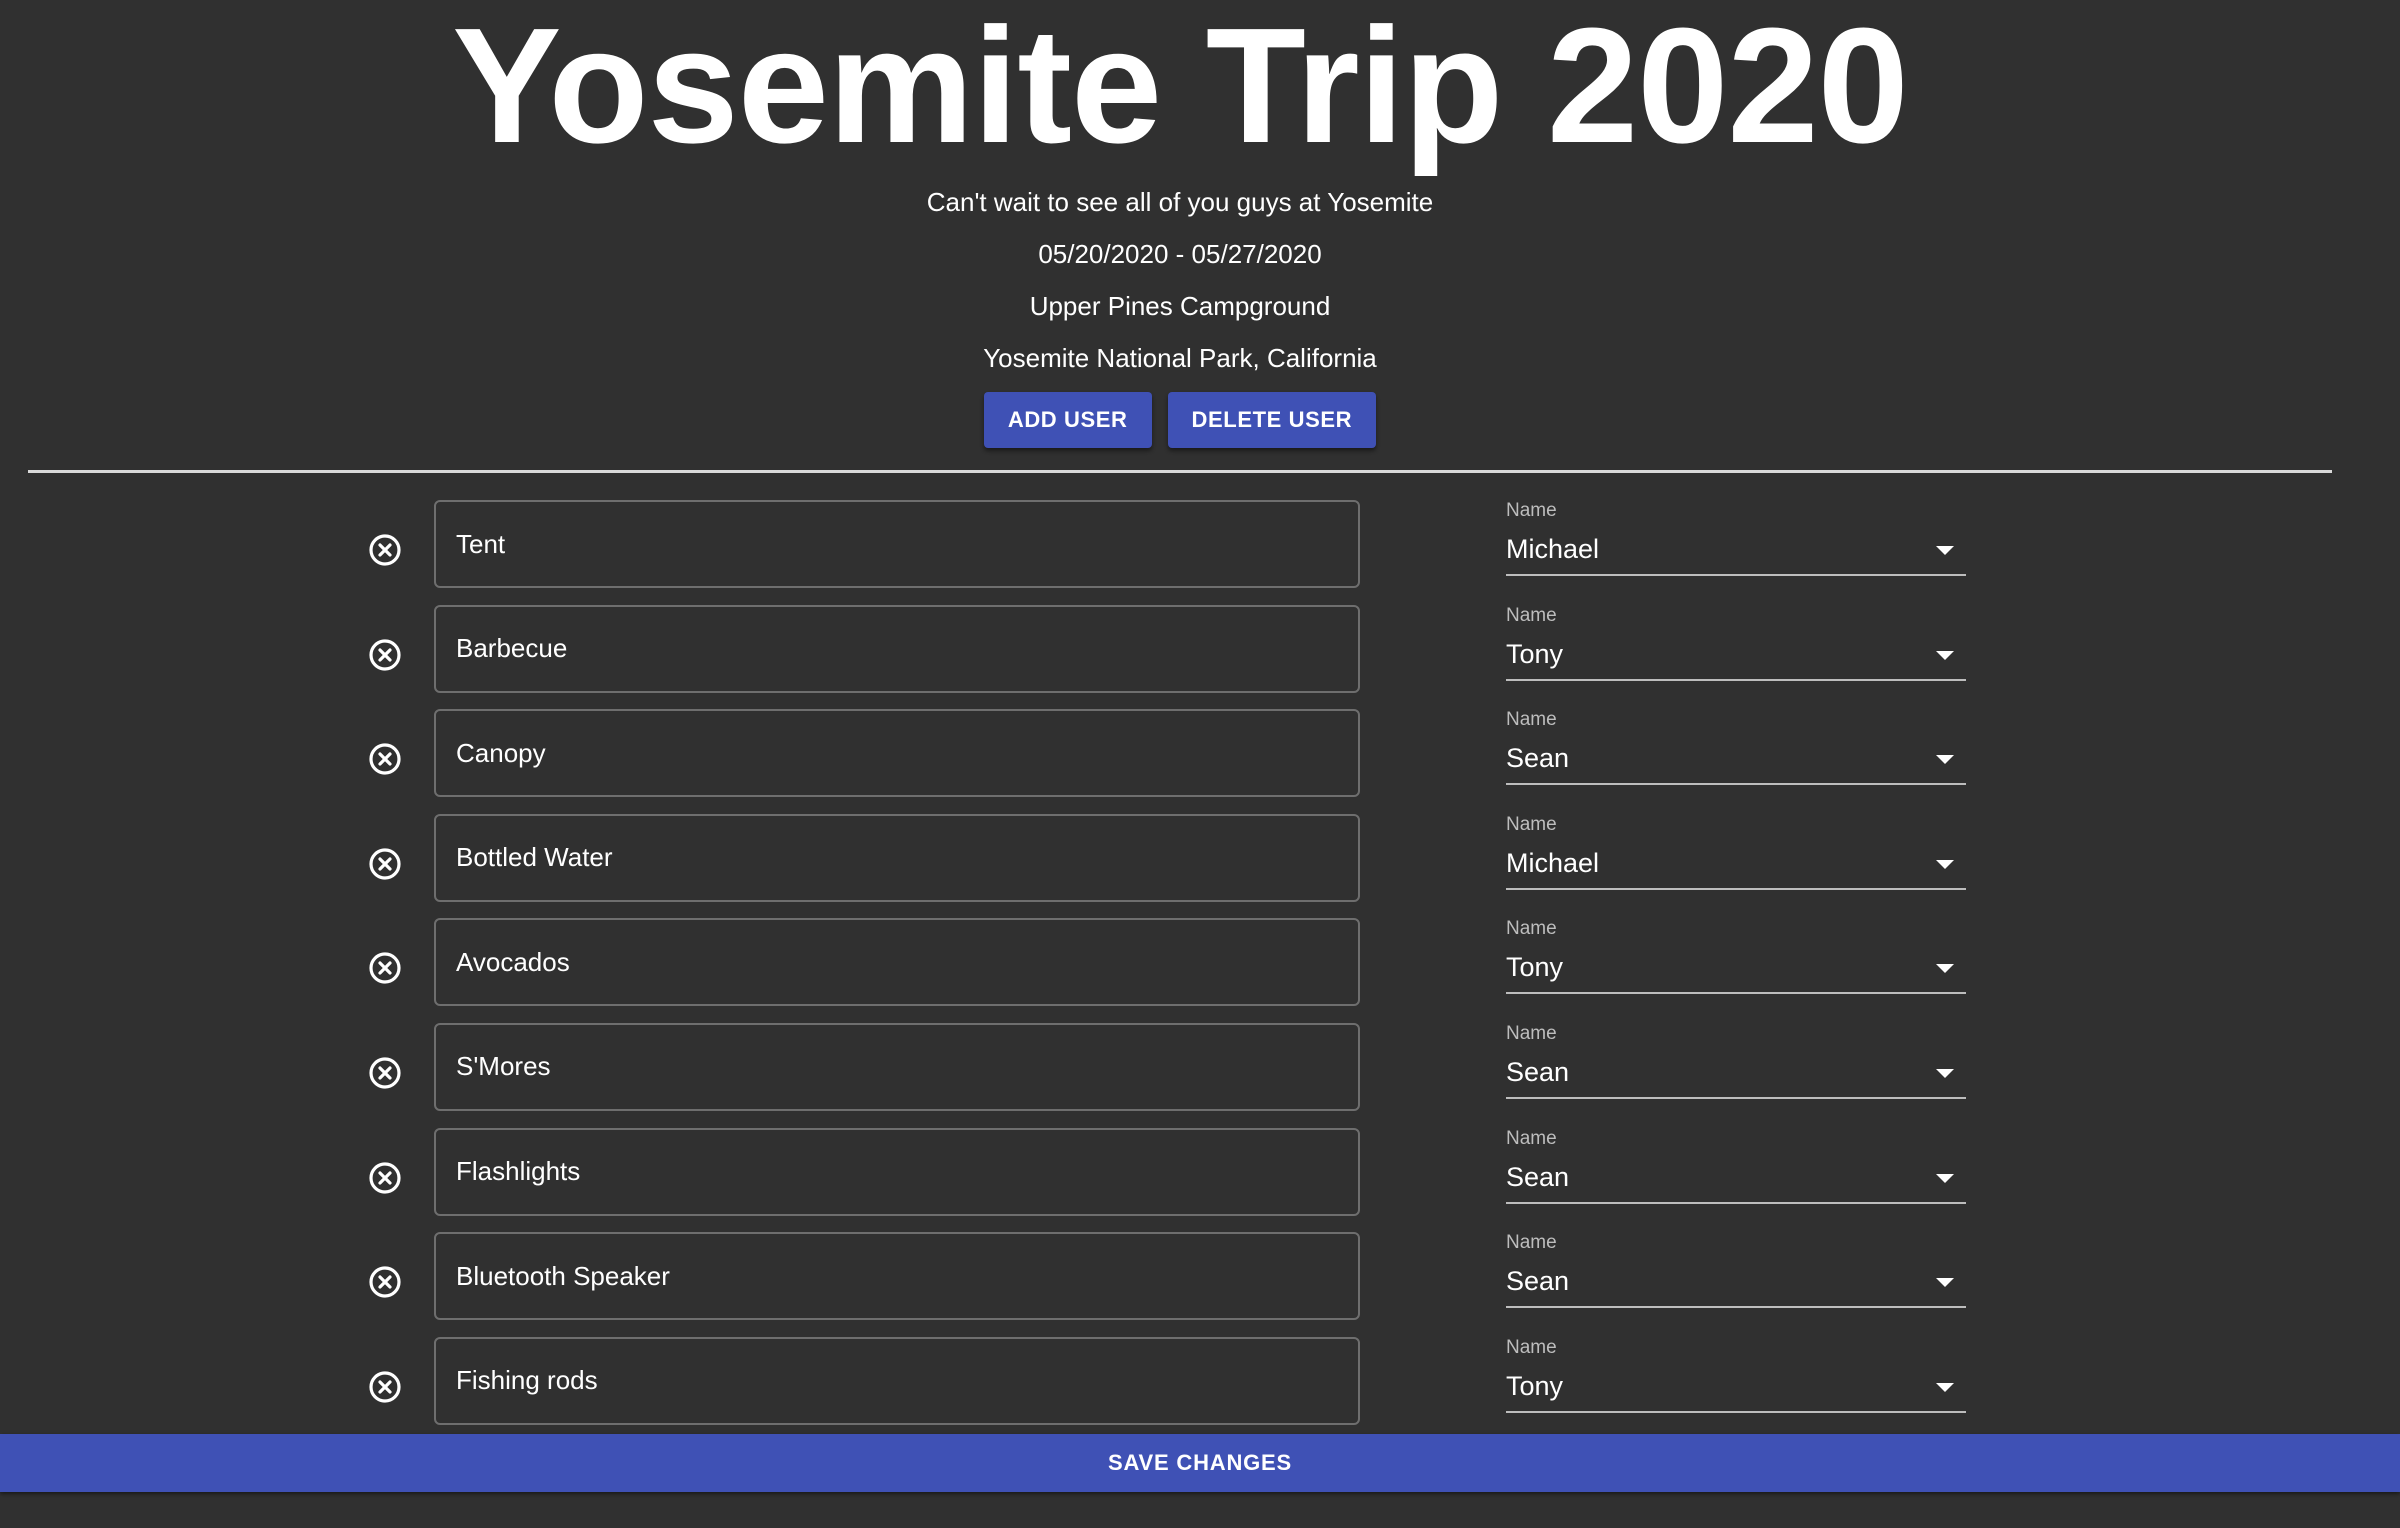  I want to click on delete-user-button: DELETE USER, so click(1272, 420).